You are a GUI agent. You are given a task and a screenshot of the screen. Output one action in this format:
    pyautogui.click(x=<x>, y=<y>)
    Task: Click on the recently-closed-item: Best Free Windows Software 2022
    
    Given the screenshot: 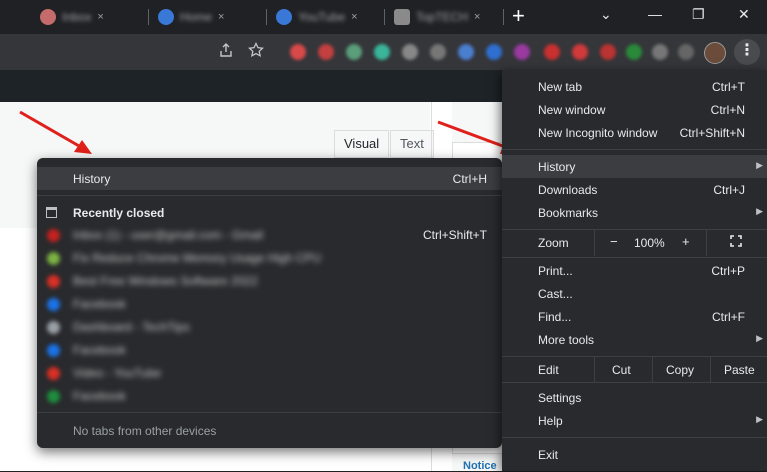 What is the action you would take?
    pyautogui.click(x=269, y=281)
    